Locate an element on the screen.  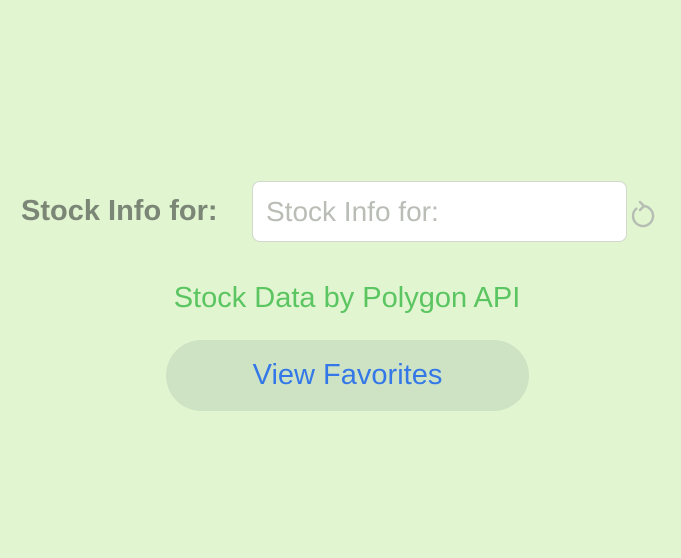
stock-search-row: Stock Info for: is located at coordinates (340, 211).